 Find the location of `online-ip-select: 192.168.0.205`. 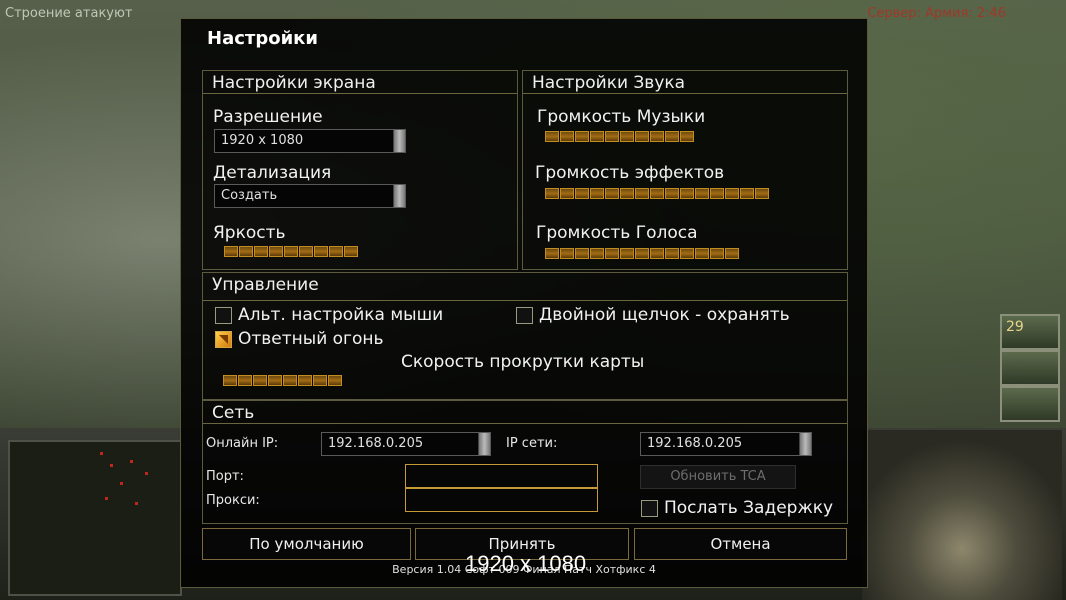

online-ip-select: 192.168.0.205 is located at coordinates (406, 444).